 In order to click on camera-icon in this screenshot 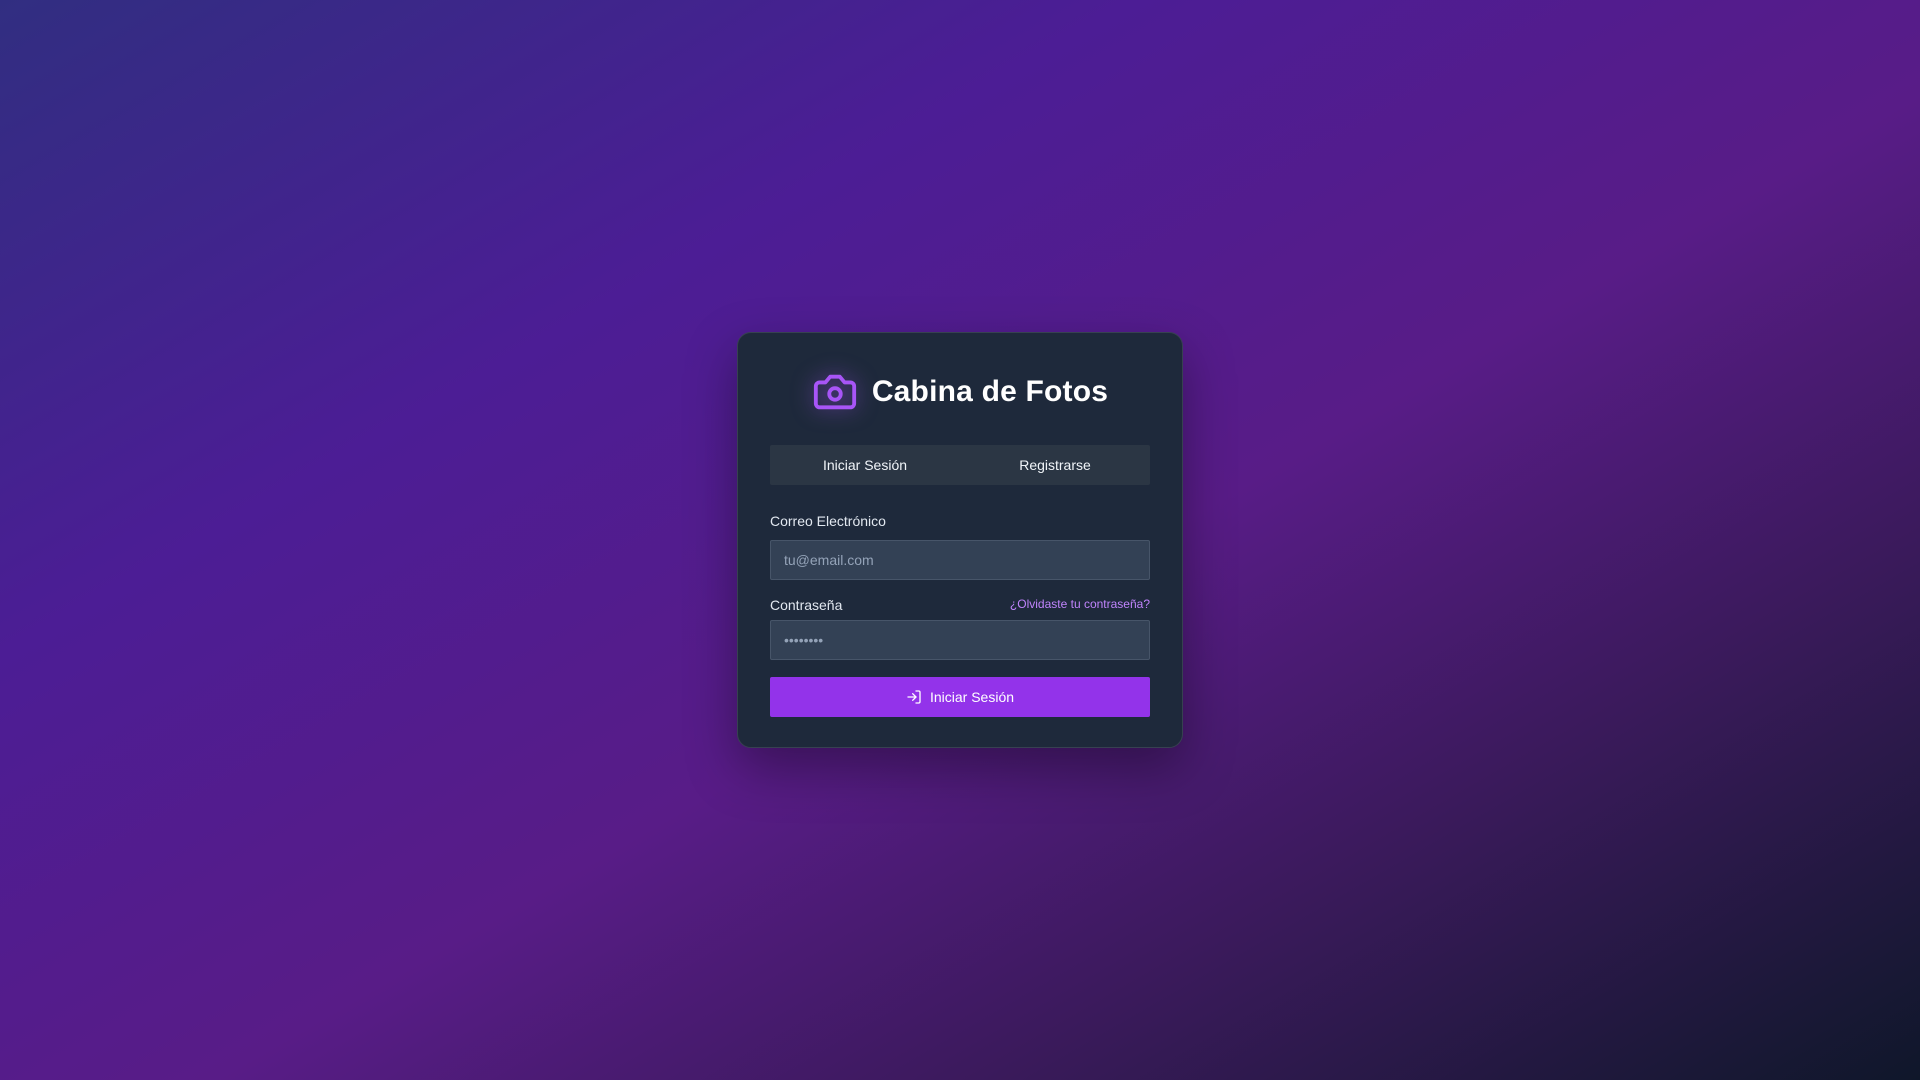, I will do `click(835, 392)`.